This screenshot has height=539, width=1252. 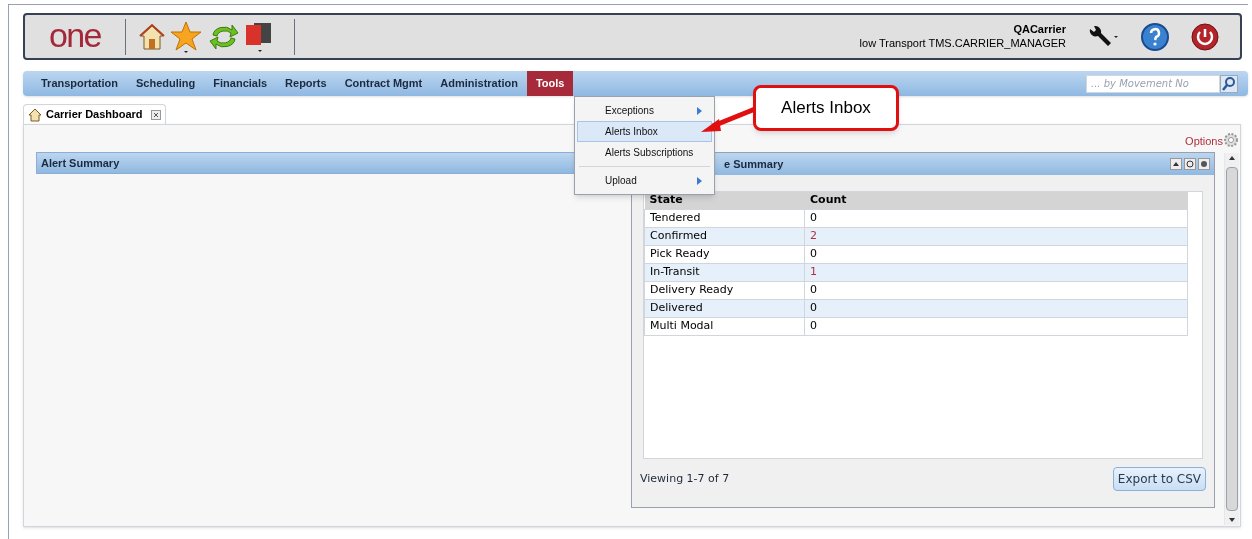 I want to click on table-cell: 1, so click(x=996, y=272).